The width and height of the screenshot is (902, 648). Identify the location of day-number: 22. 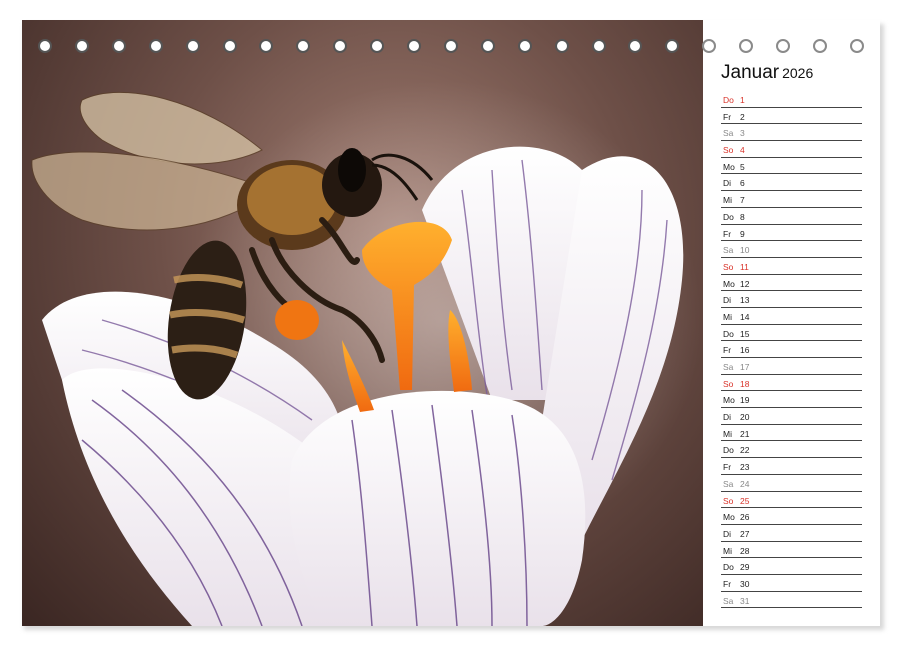
(745, 450).